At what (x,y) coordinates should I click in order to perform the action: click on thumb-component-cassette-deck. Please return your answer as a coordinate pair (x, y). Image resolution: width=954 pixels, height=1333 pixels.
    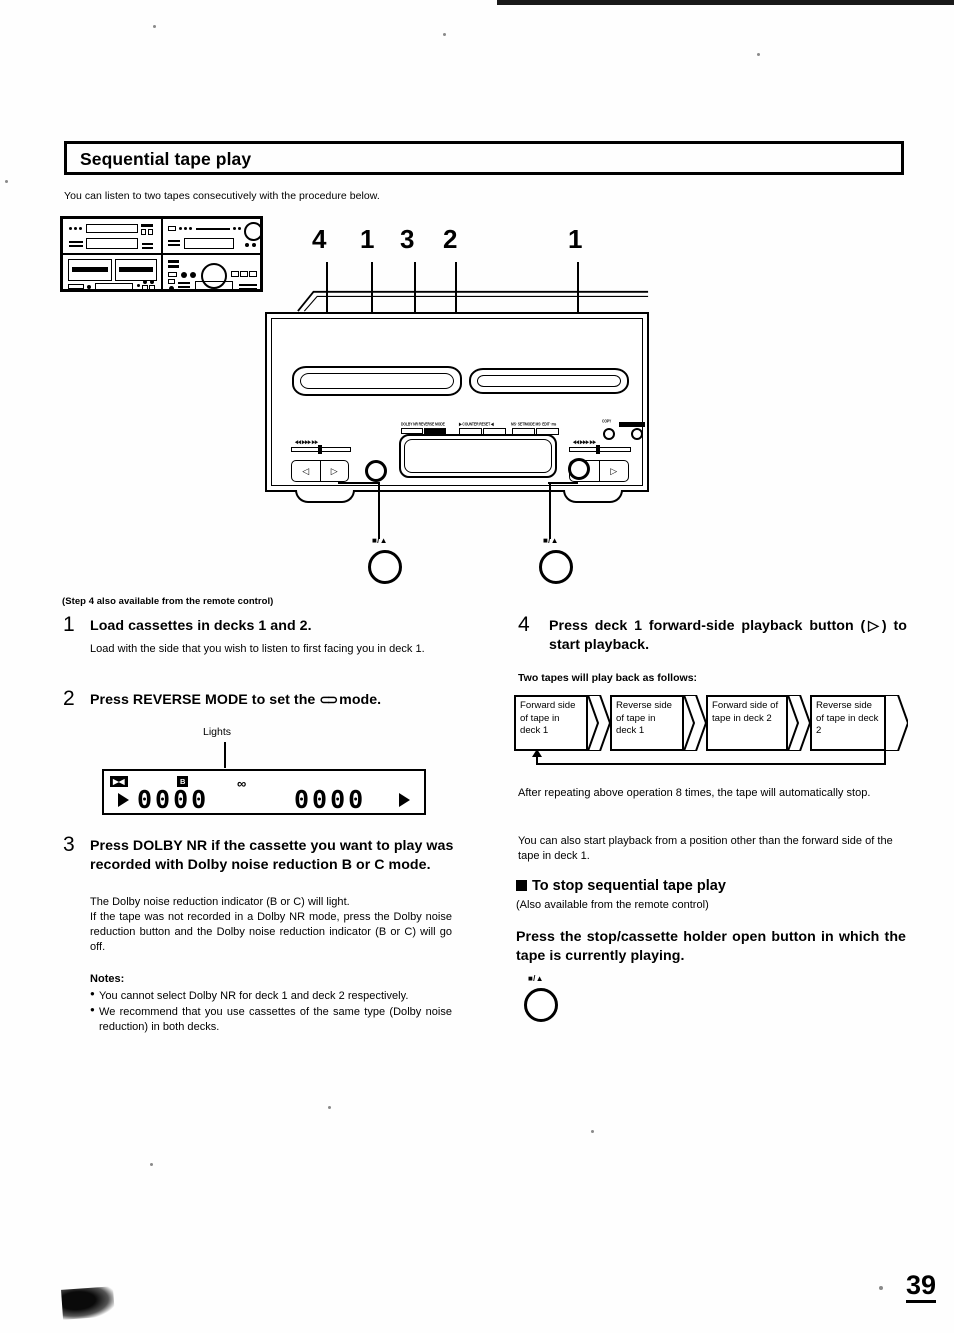
    Looking at the image, I should click on (112, 272).